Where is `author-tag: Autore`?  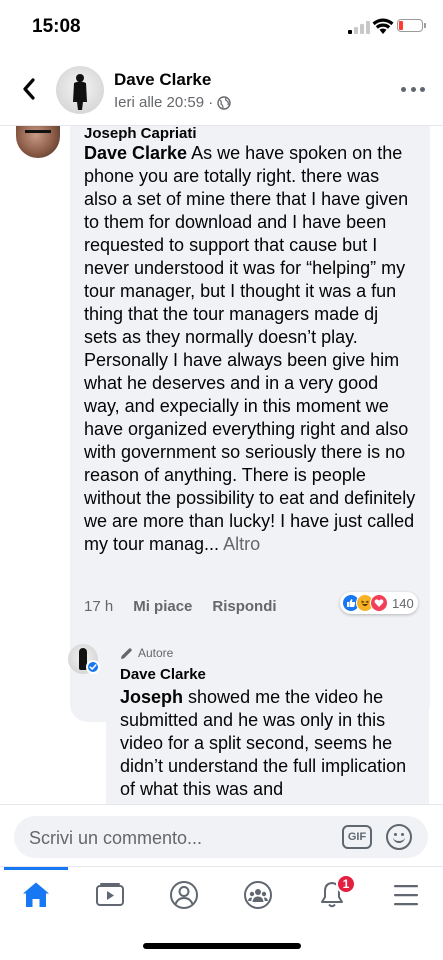
author-tag: Autore is located at coordinates (146, 653).